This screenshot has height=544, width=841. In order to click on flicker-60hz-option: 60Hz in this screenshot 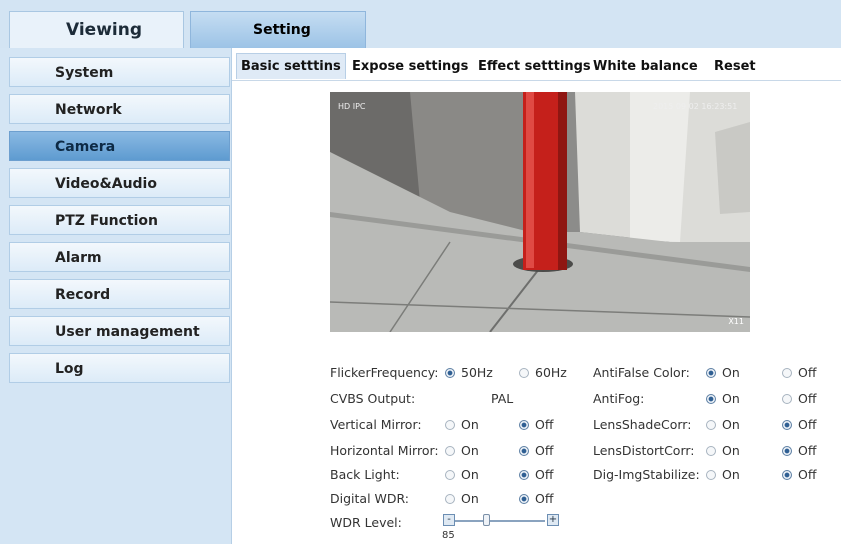, I will do `click(543, 372)`.